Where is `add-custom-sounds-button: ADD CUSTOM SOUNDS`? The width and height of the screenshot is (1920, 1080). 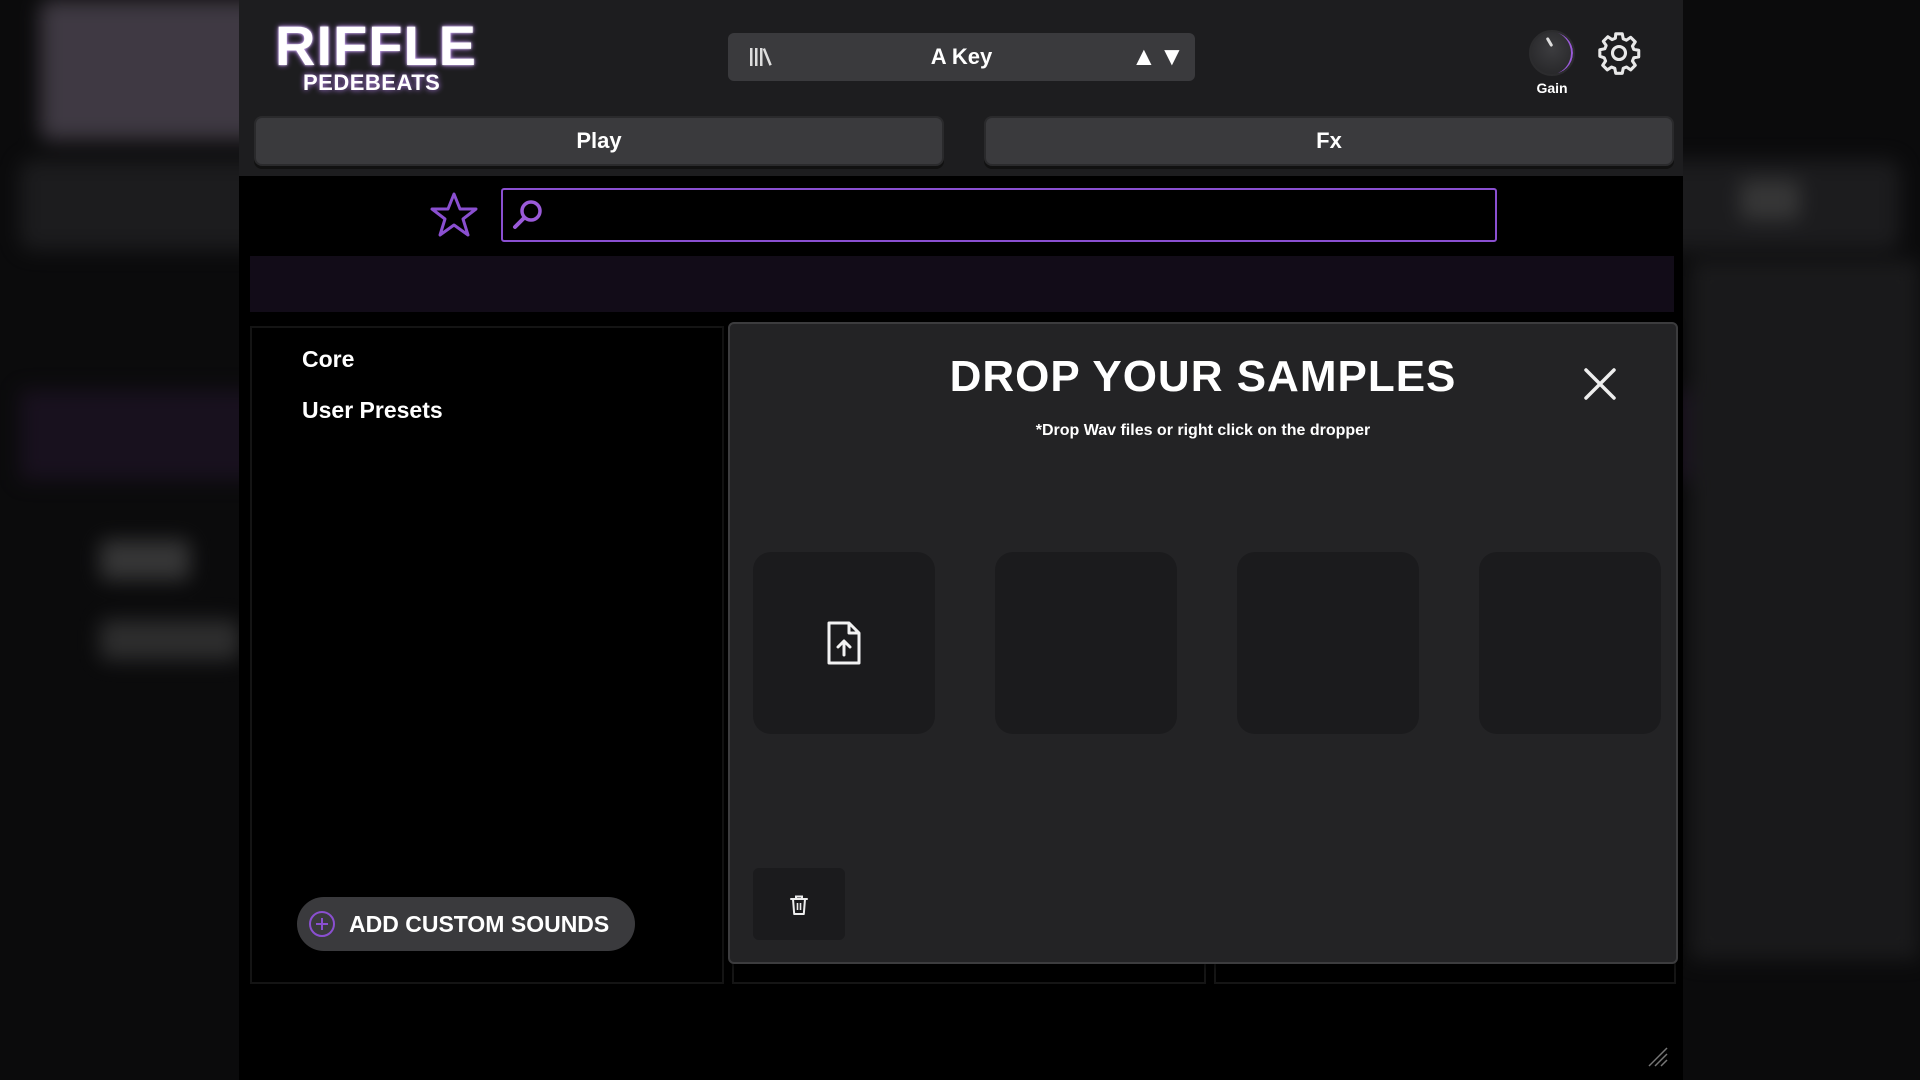 add-custom-sounds-button: ADD CUSTOM SOUNDS is located at coordinates (466, 924).